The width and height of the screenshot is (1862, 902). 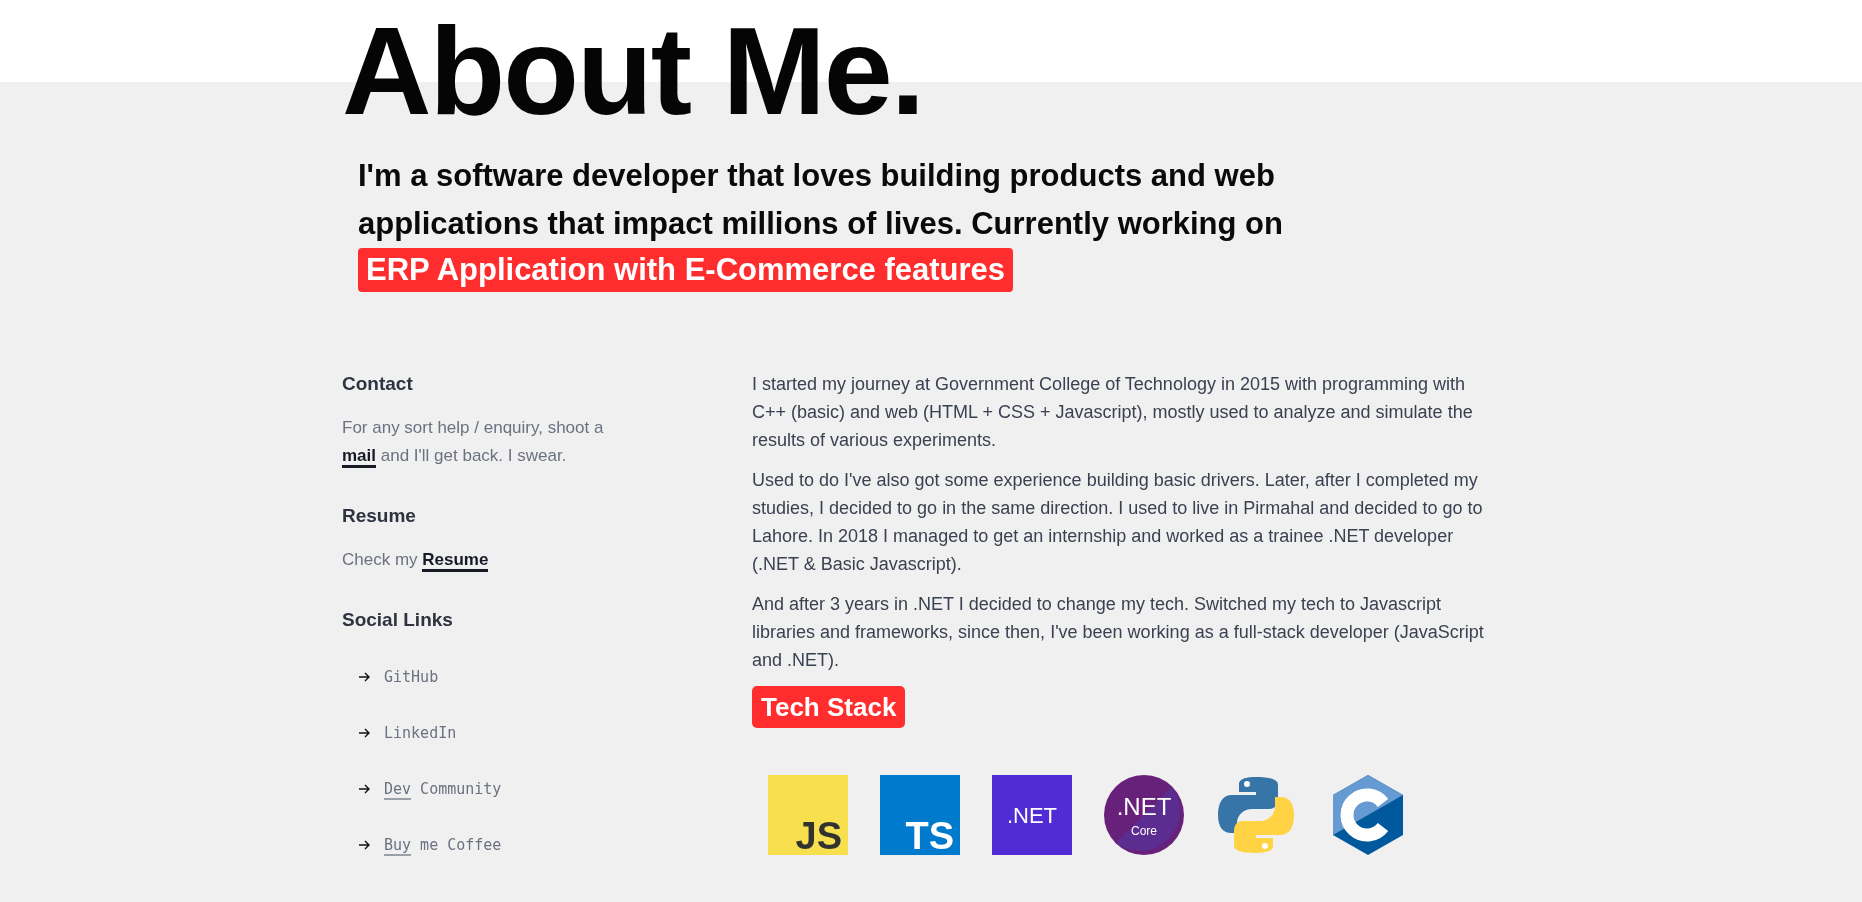 What do you see at coordinates (808, 815) in the screenshot?
I see `js-logo-icon: JS` at bounding box center [808, 815].